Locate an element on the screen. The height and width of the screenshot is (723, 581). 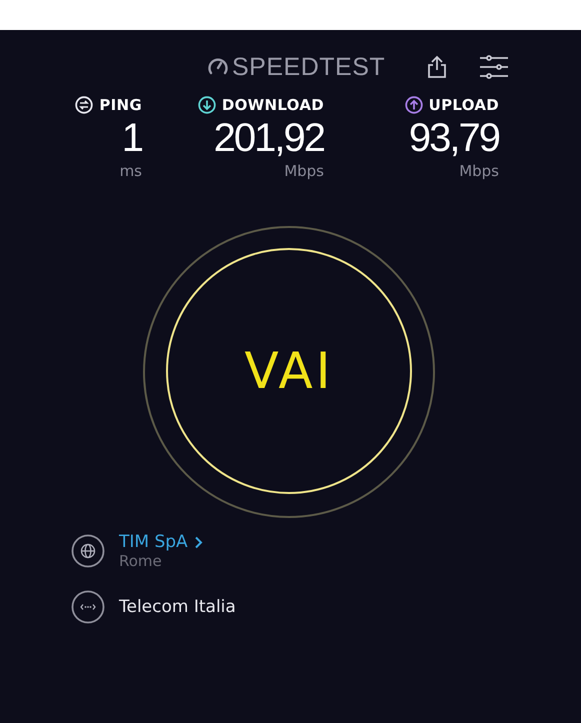
share-icon is located at coordinates (437, 67).